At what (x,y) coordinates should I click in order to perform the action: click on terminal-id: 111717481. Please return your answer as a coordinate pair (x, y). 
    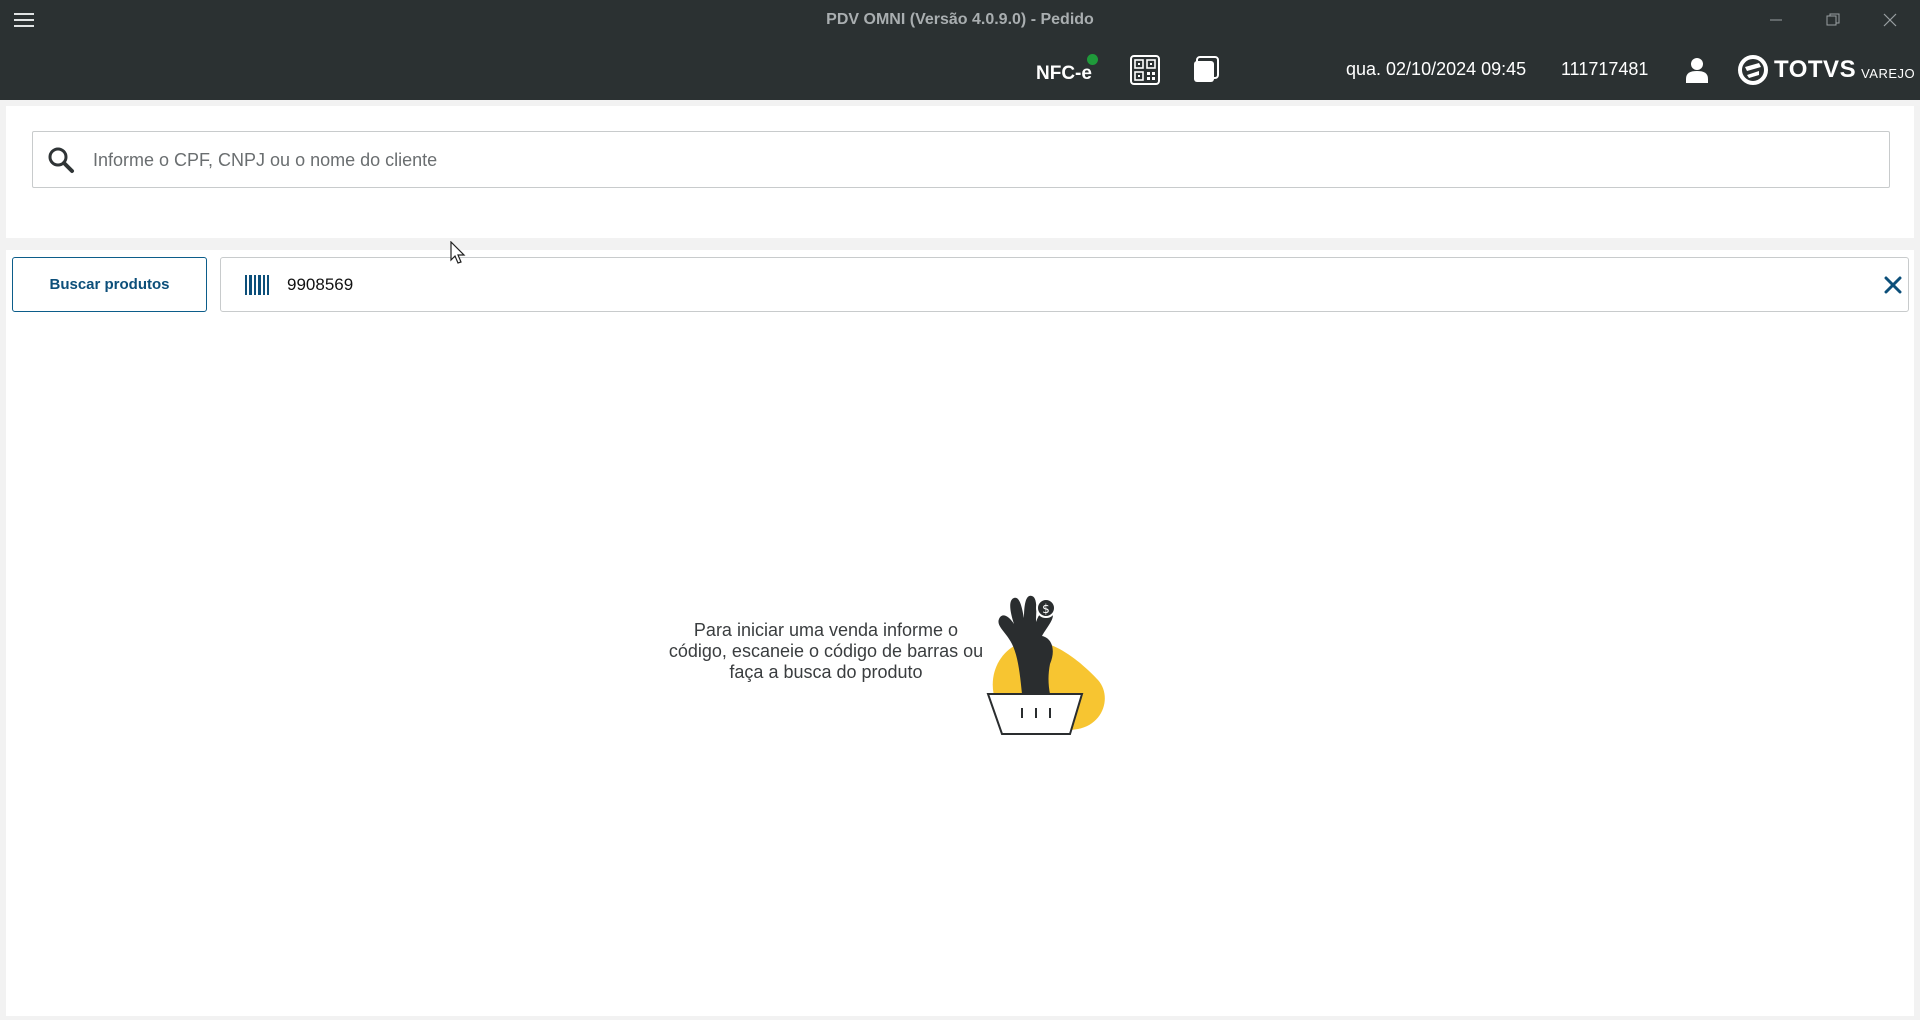
    Looking at the image, I should click on (1605, 69).